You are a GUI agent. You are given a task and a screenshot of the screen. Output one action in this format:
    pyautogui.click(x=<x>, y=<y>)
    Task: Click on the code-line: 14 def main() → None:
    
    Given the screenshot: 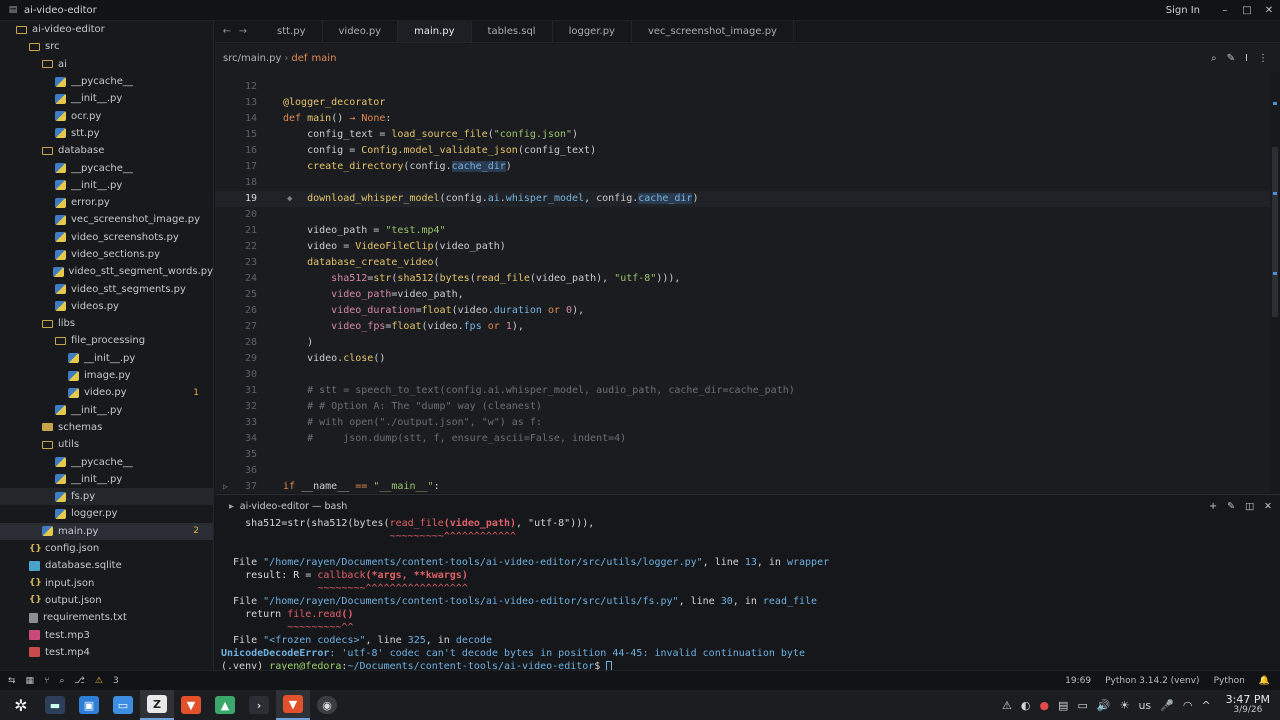 What is the action you would take?
    pyautogui.click(x=742, y=119)
    